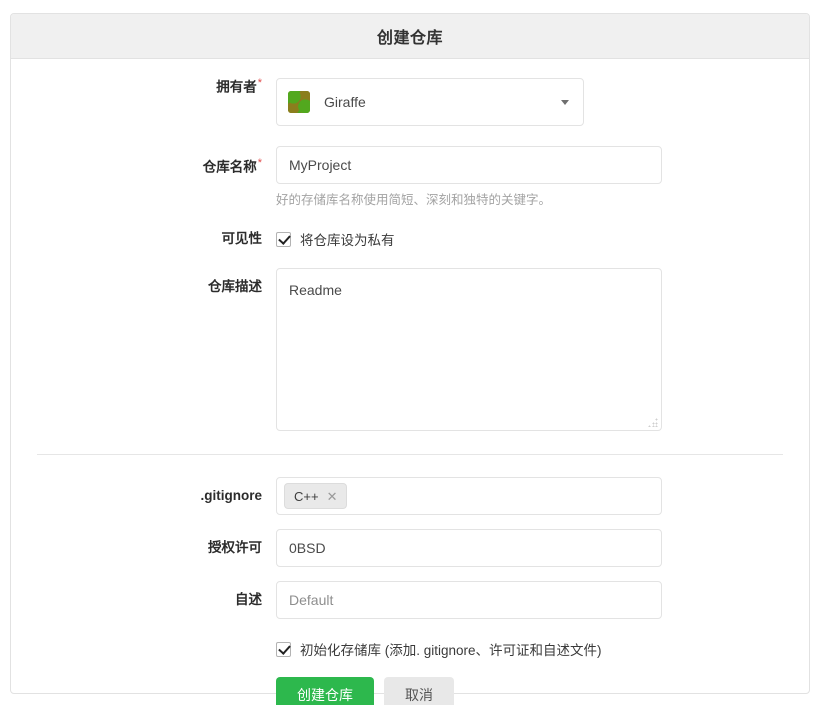  I want to click on readme-field-col: Default, so click(542, 600).